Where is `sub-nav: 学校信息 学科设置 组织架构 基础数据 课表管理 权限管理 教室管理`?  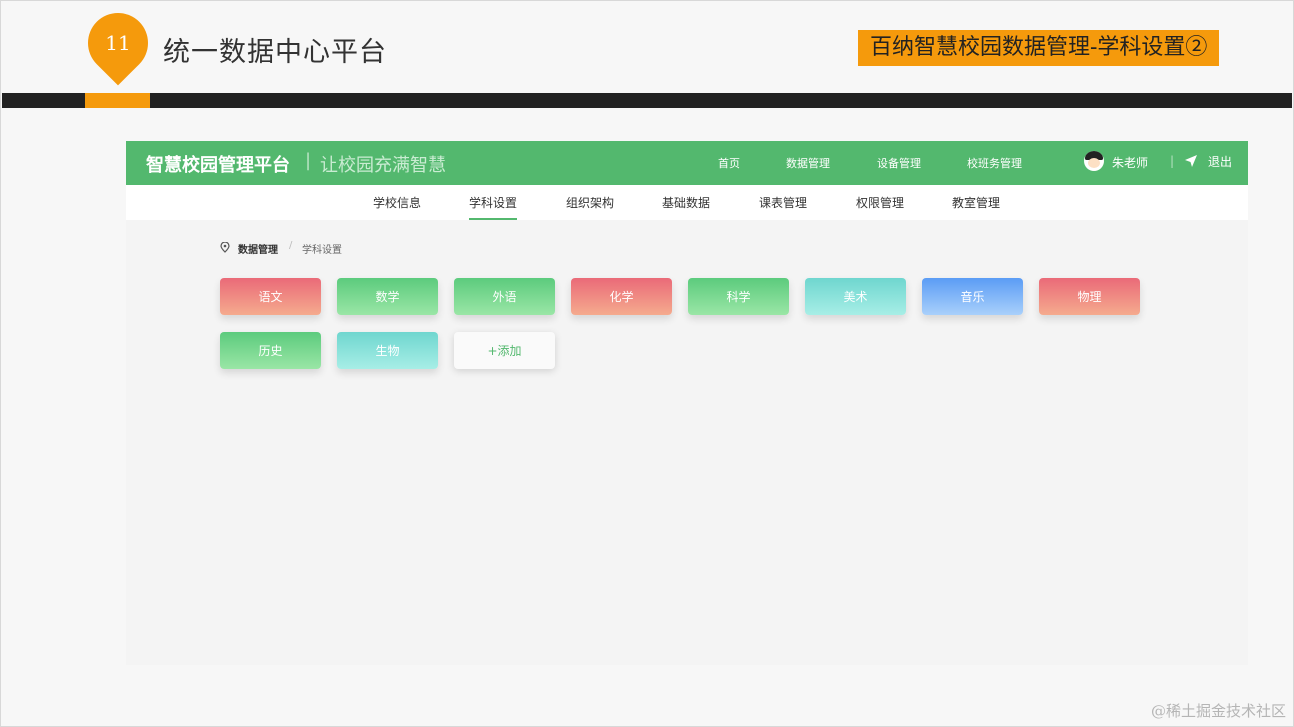 sub-nav: 学校信息 学科设置 组织架构 基础数据 课表管理 权限管理 教室管理 is located at coordinates (687, 202).